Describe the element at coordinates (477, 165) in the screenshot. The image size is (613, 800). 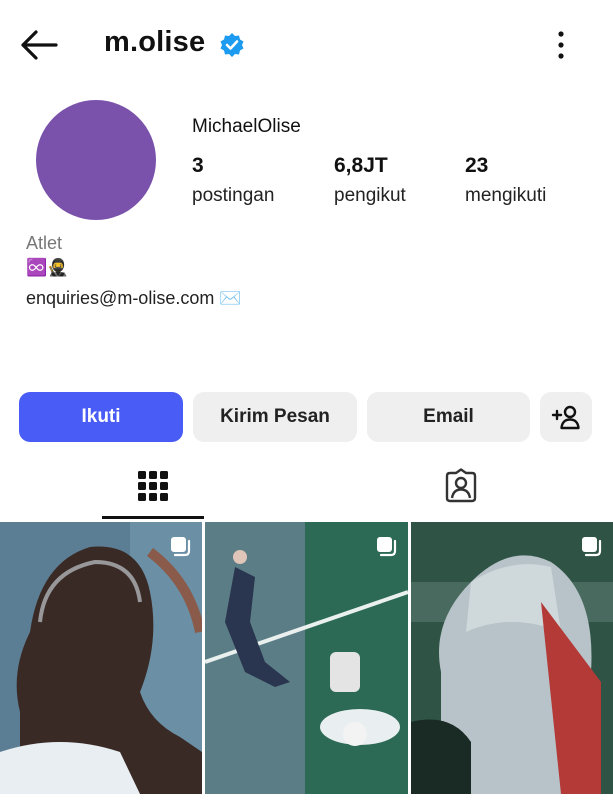
I see `stat-following-count: 23` at that location.